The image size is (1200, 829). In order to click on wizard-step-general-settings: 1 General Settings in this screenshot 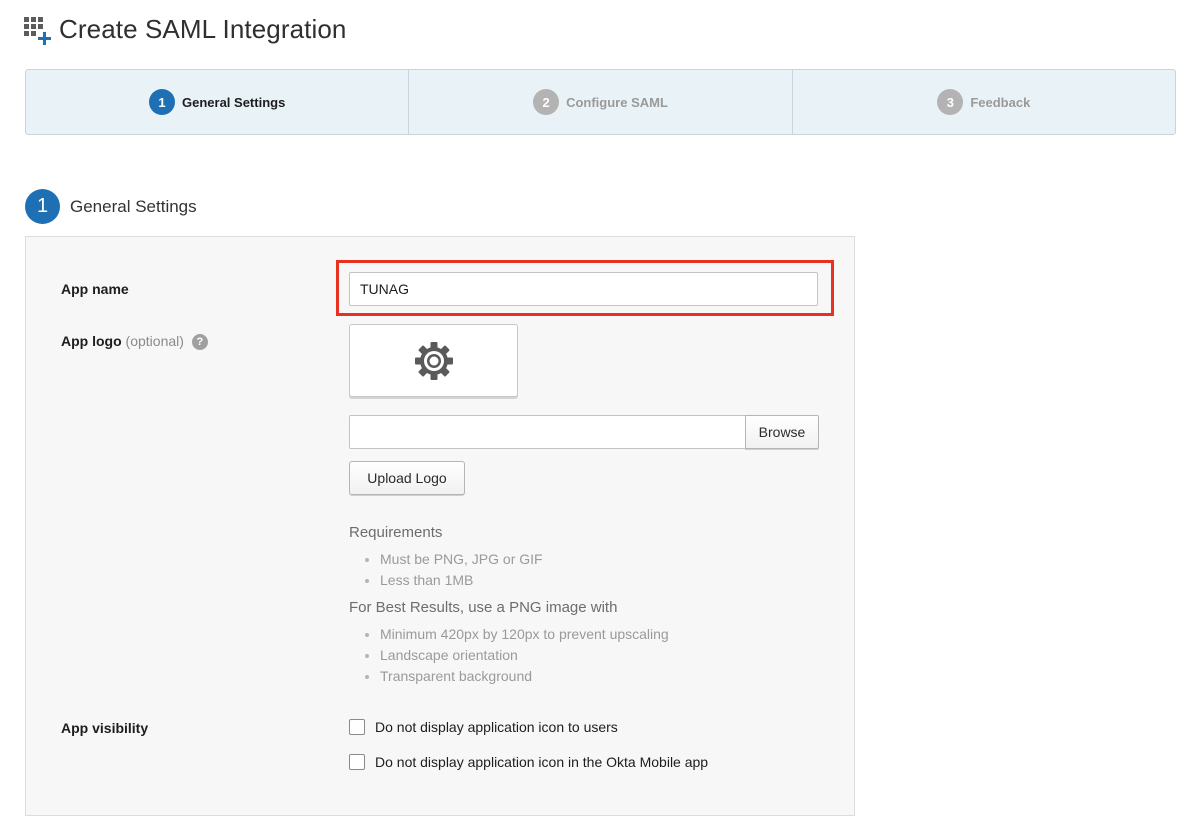, I will do `click(218, 102)`.